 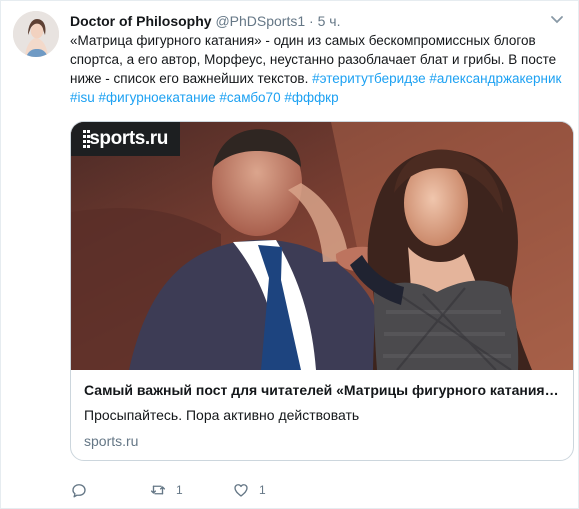 I want to click on hashtag-link: #этеритутберидзе, so click(x=369, y=78).